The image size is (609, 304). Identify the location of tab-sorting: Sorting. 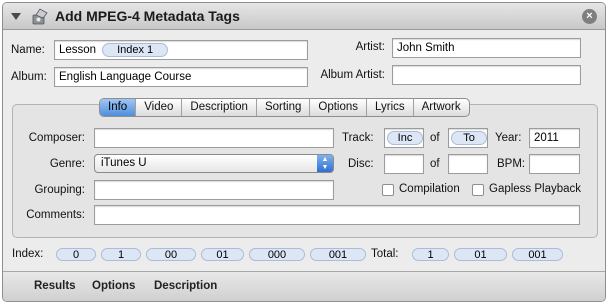
(284, 107).